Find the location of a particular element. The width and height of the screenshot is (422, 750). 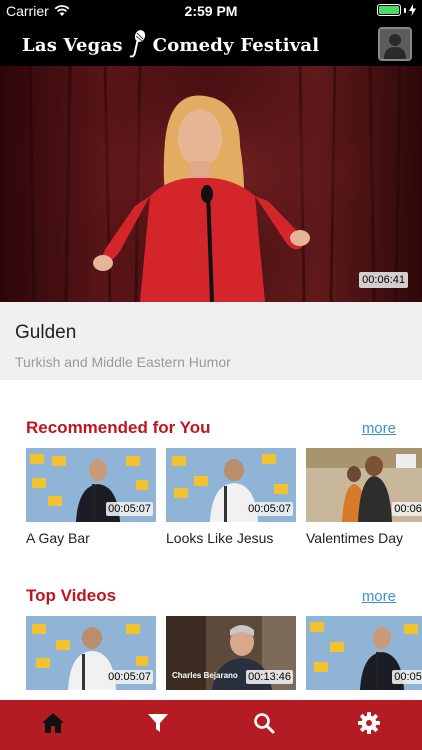

video-thumbnail: 00:13:46 Charles Bejarano is located at coordinates (231, 653).